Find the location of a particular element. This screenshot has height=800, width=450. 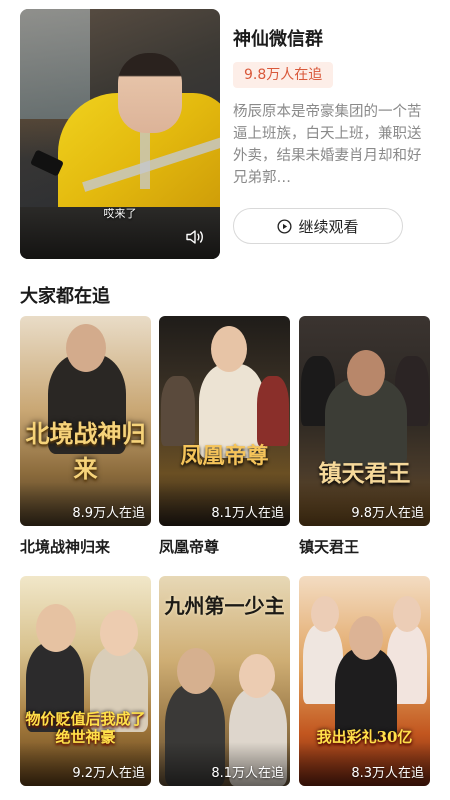

poster-art is located at coordinates (55, 64).